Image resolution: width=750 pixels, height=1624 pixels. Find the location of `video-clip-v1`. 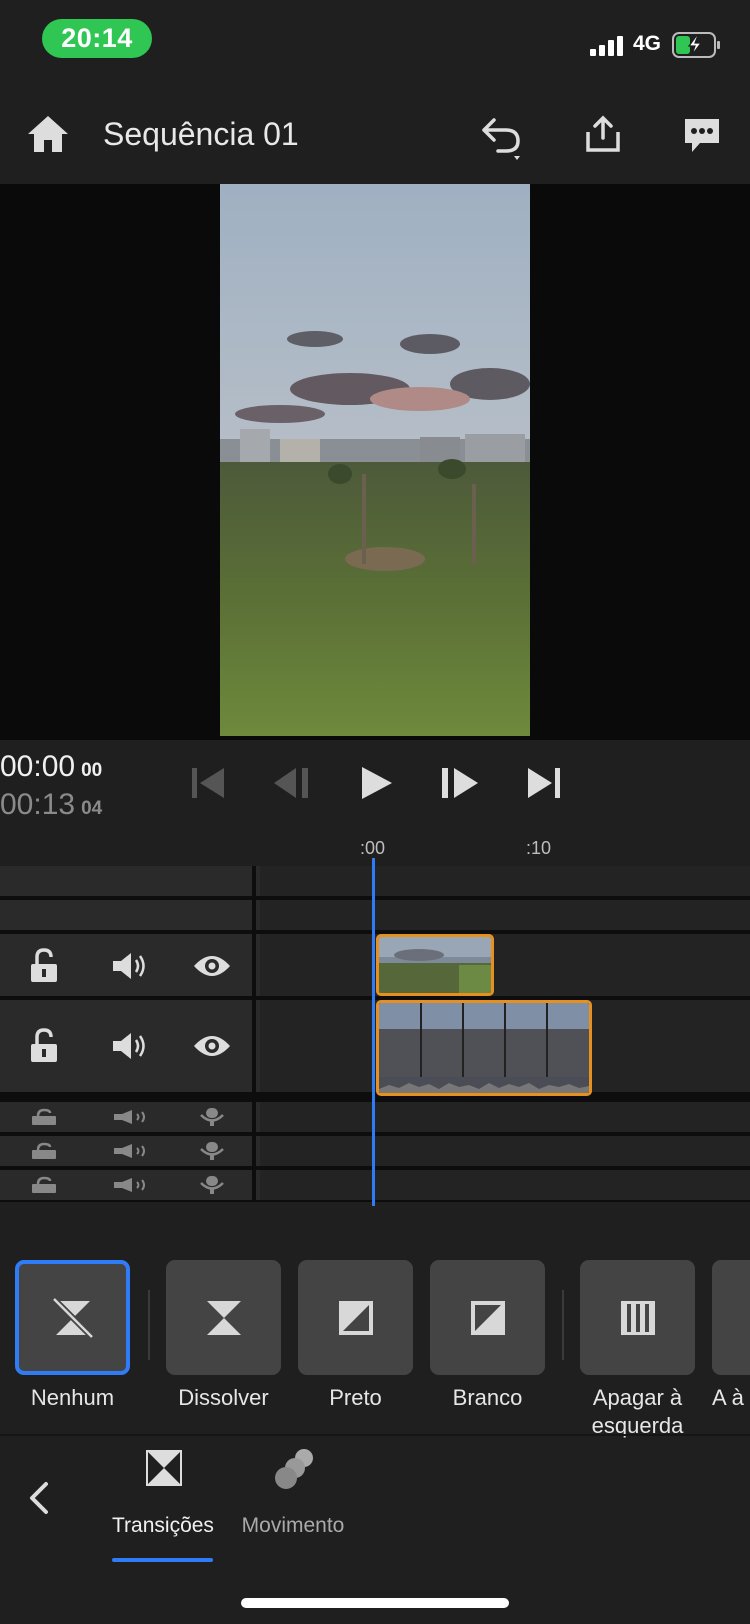

video-clip-v1 is located at coordinates (484, 1048).